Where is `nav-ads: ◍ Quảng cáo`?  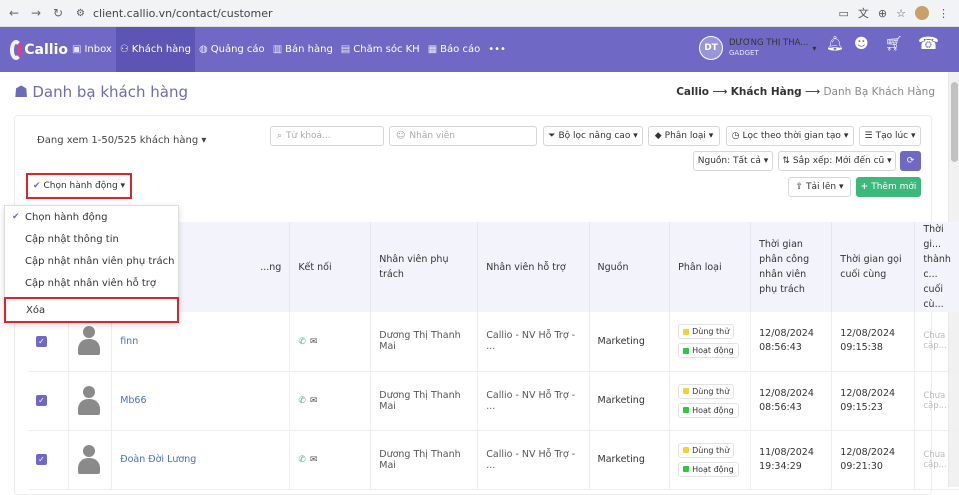
nav-ads: ◍ Quảng cáo is located at coordinates (232, 49).